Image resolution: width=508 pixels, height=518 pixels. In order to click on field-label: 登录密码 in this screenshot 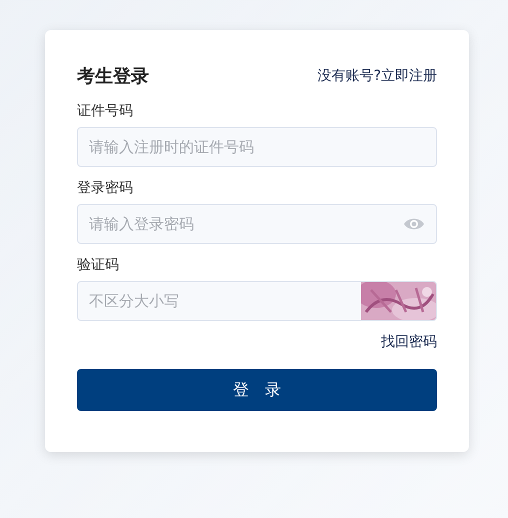, I will do `click(105, 188)`.